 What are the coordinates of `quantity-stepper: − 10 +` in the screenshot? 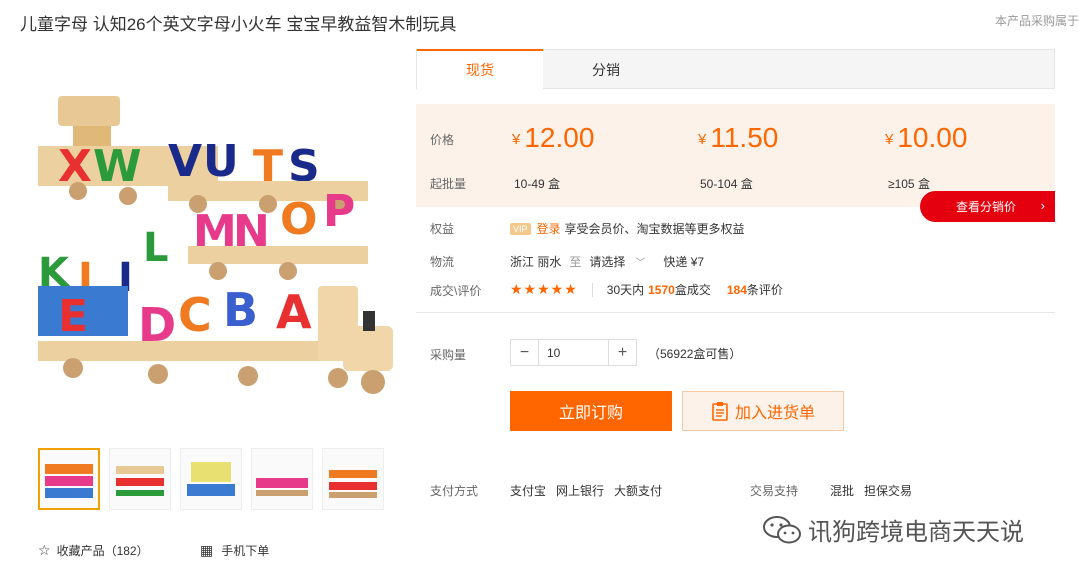 It's located at (573, 352).